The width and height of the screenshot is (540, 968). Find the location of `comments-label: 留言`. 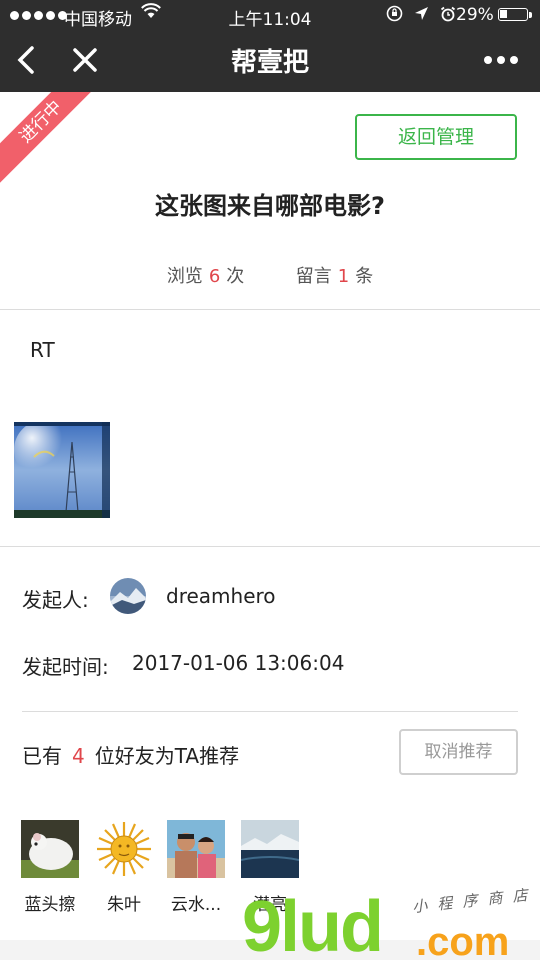

comments-label: 留言 is located at coordinates (313, 276).